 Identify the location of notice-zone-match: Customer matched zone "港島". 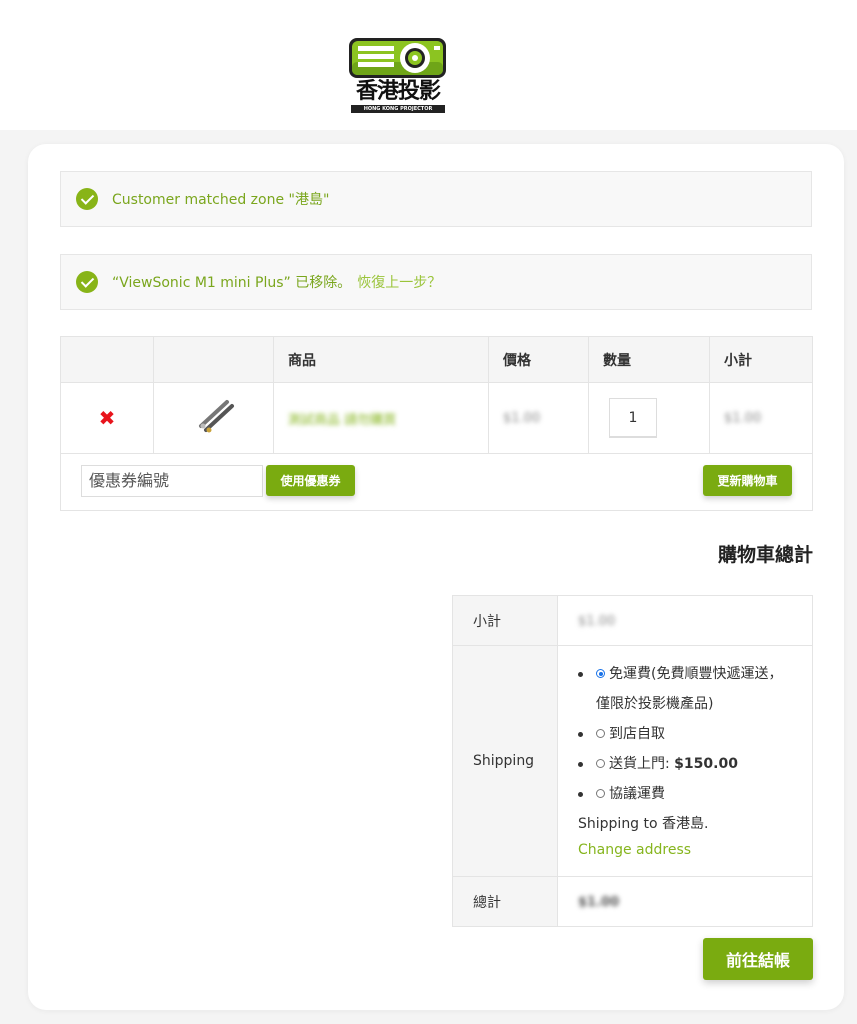
(436, 199).